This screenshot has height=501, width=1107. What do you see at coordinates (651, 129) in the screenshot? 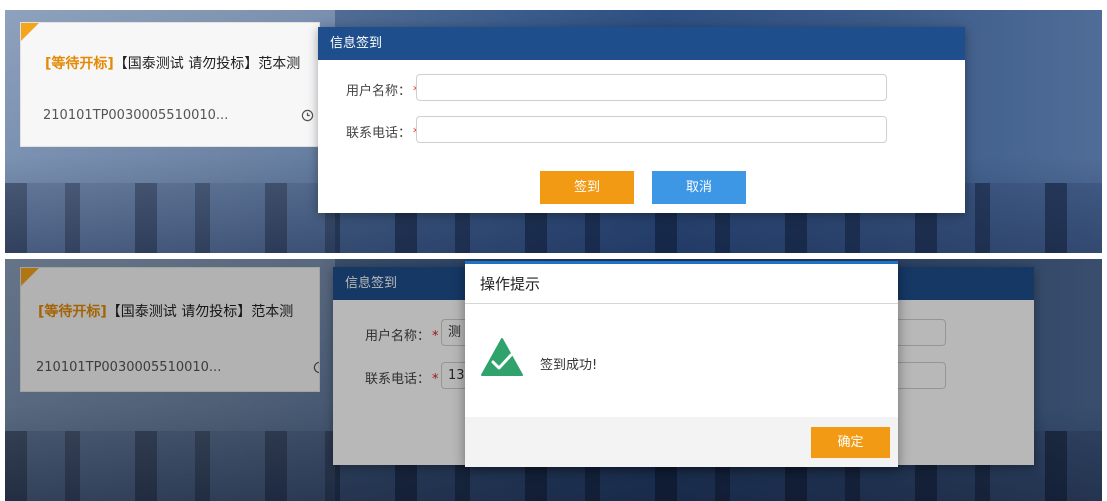
I see `phone-input` at bounding box center [651, 129].